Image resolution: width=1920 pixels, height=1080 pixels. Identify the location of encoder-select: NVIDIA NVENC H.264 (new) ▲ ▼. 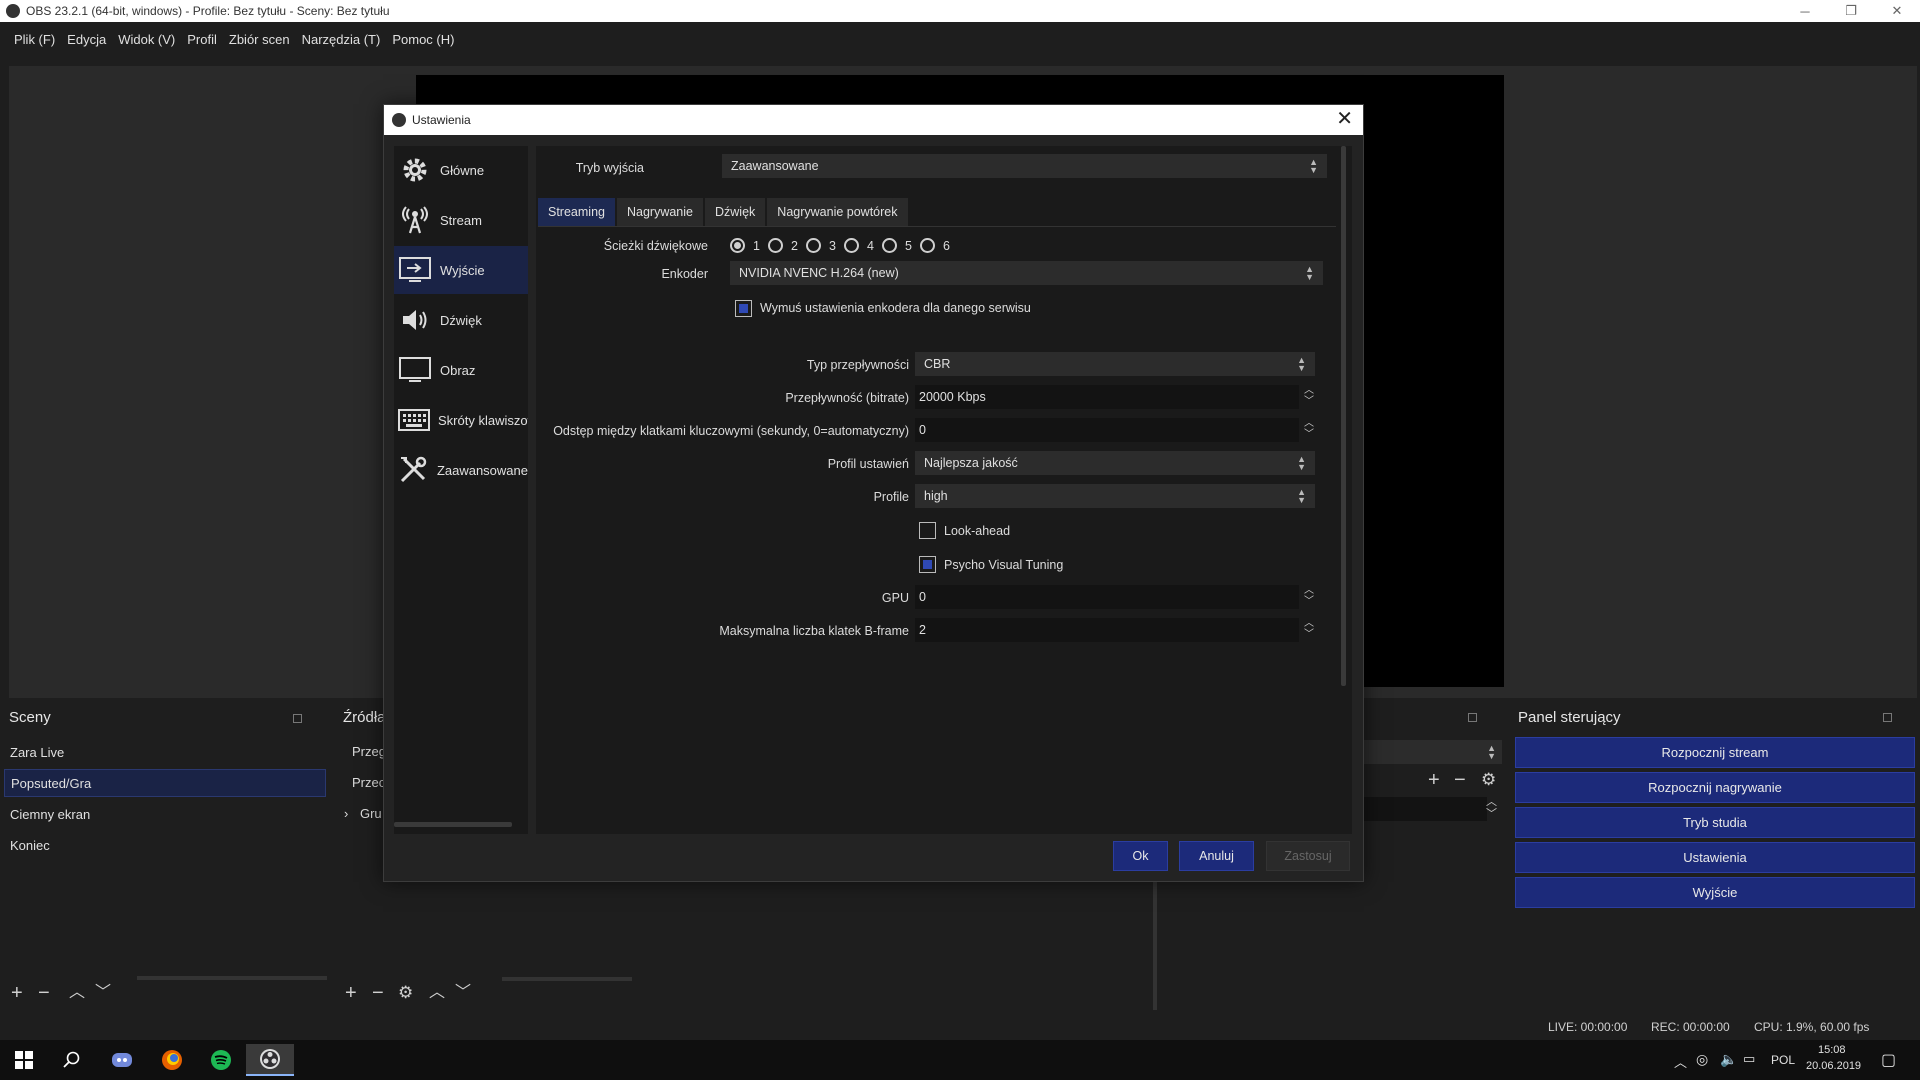
(1026, 273).